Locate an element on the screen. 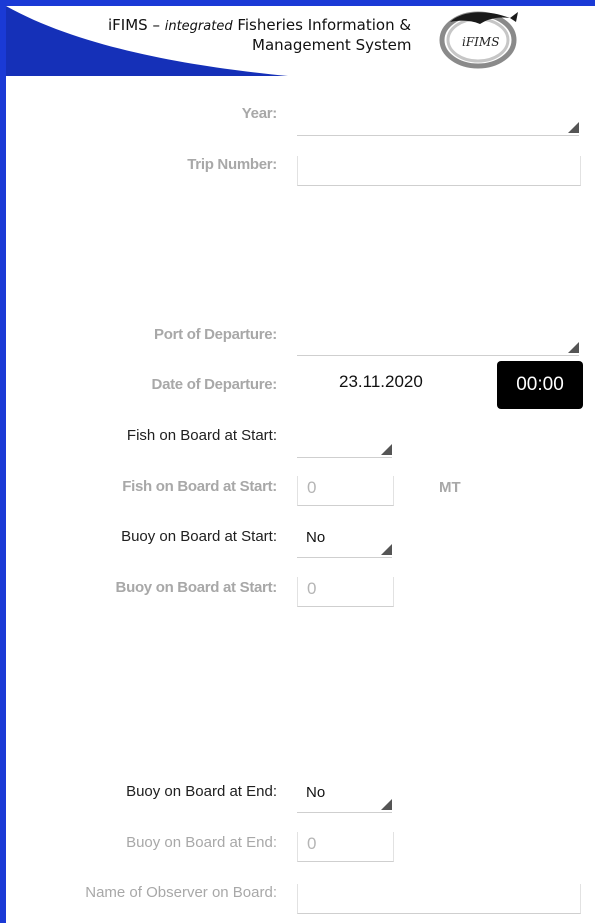  app-title-prefix: iFIMS – is located at coordinates (136, 25).